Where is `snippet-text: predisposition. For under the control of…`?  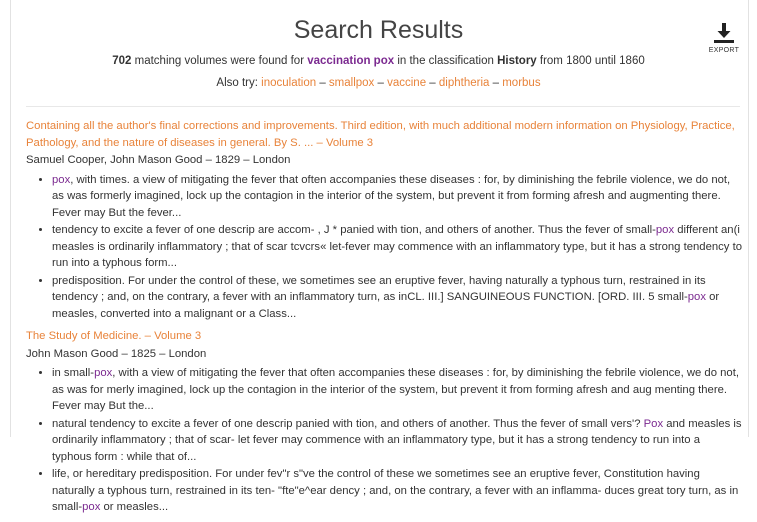
snippet-text: predisposition. For under the control of… is located at coordinates (379, 289).